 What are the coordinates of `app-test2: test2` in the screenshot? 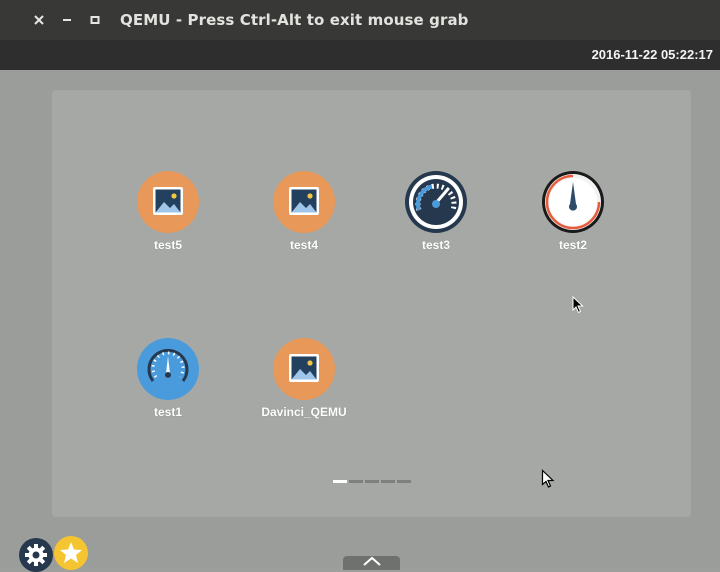 It's located at (573, 211).